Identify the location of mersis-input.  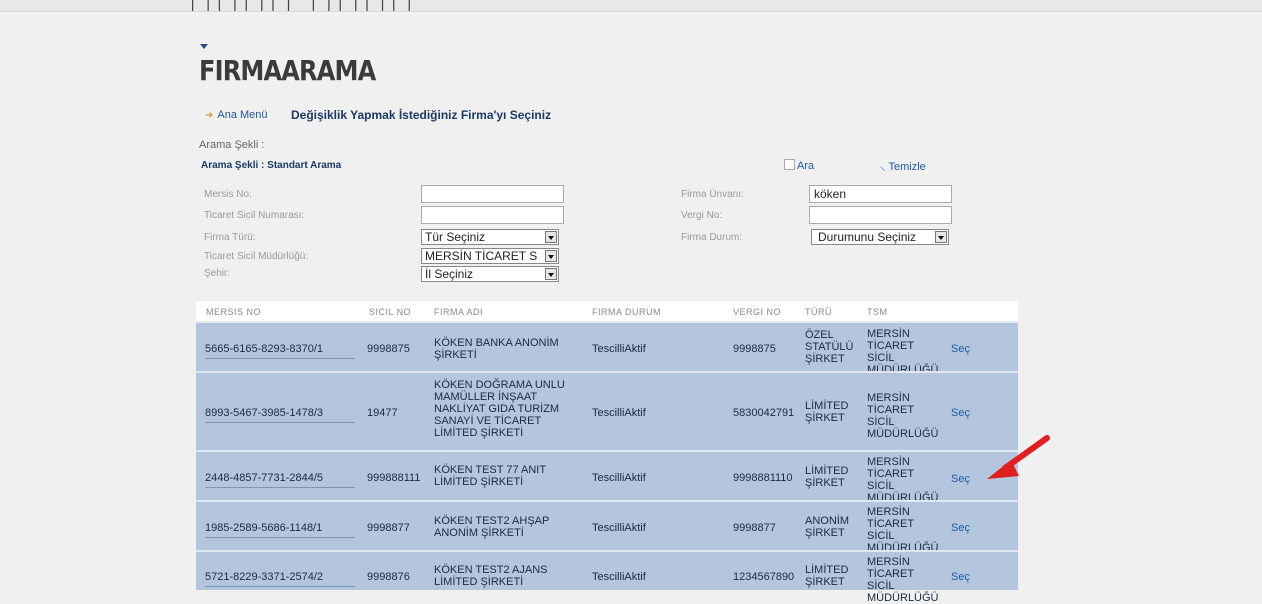
(492, 194).